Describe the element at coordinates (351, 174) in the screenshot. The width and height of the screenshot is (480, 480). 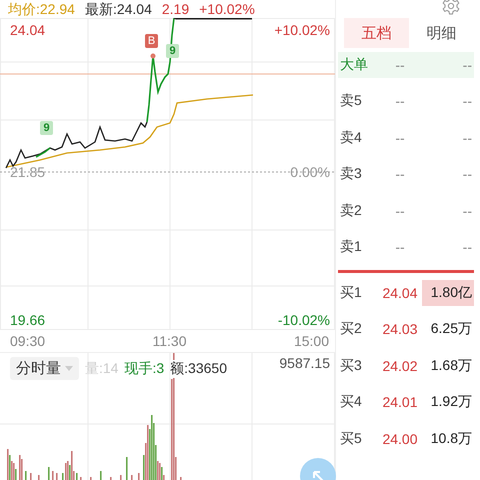
I see `row-label: 卖3` at that location.